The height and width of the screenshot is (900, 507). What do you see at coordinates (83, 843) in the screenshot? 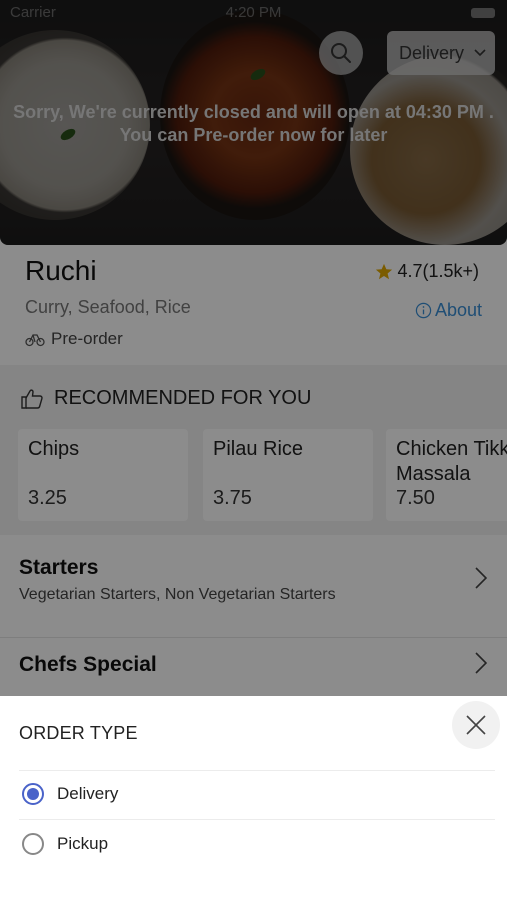
I see `option-label: Pickup` at bounding box center [83, 843].